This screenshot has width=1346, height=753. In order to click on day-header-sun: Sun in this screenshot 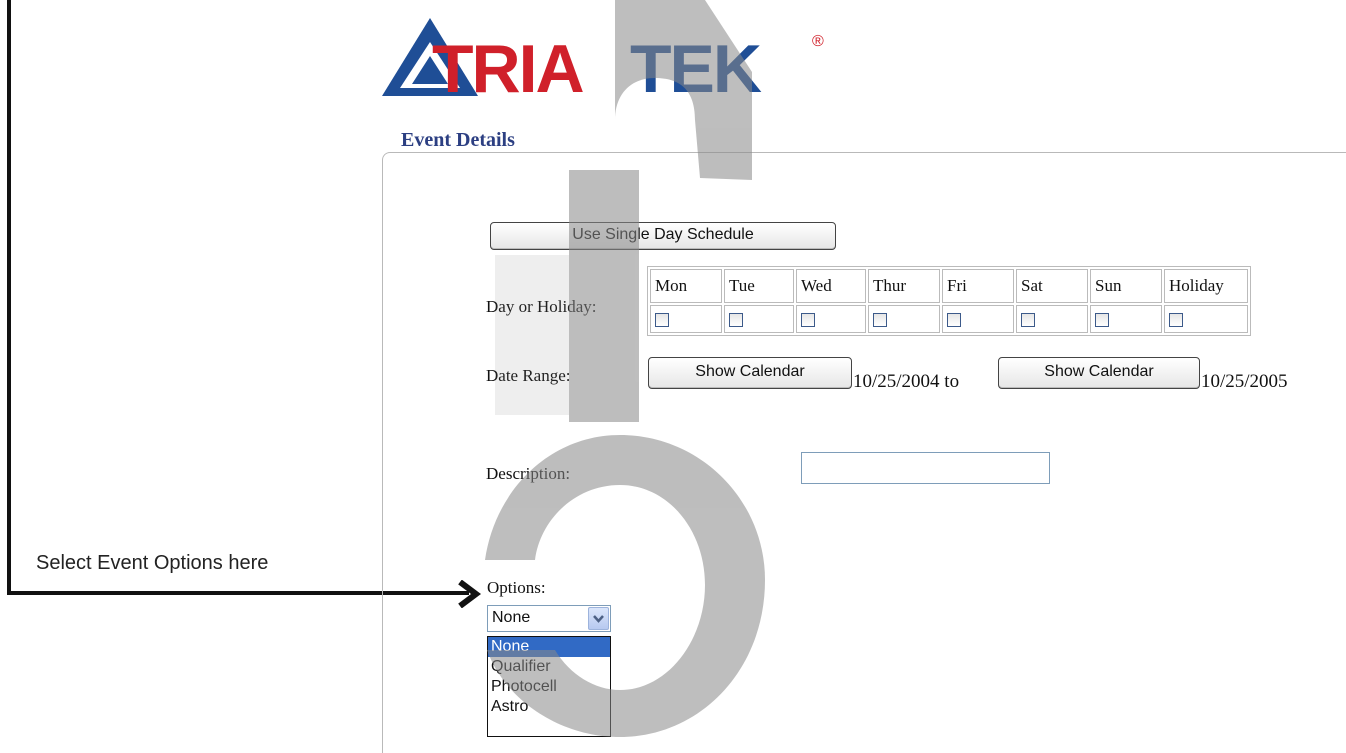, I will do `click(1126, 286)`.